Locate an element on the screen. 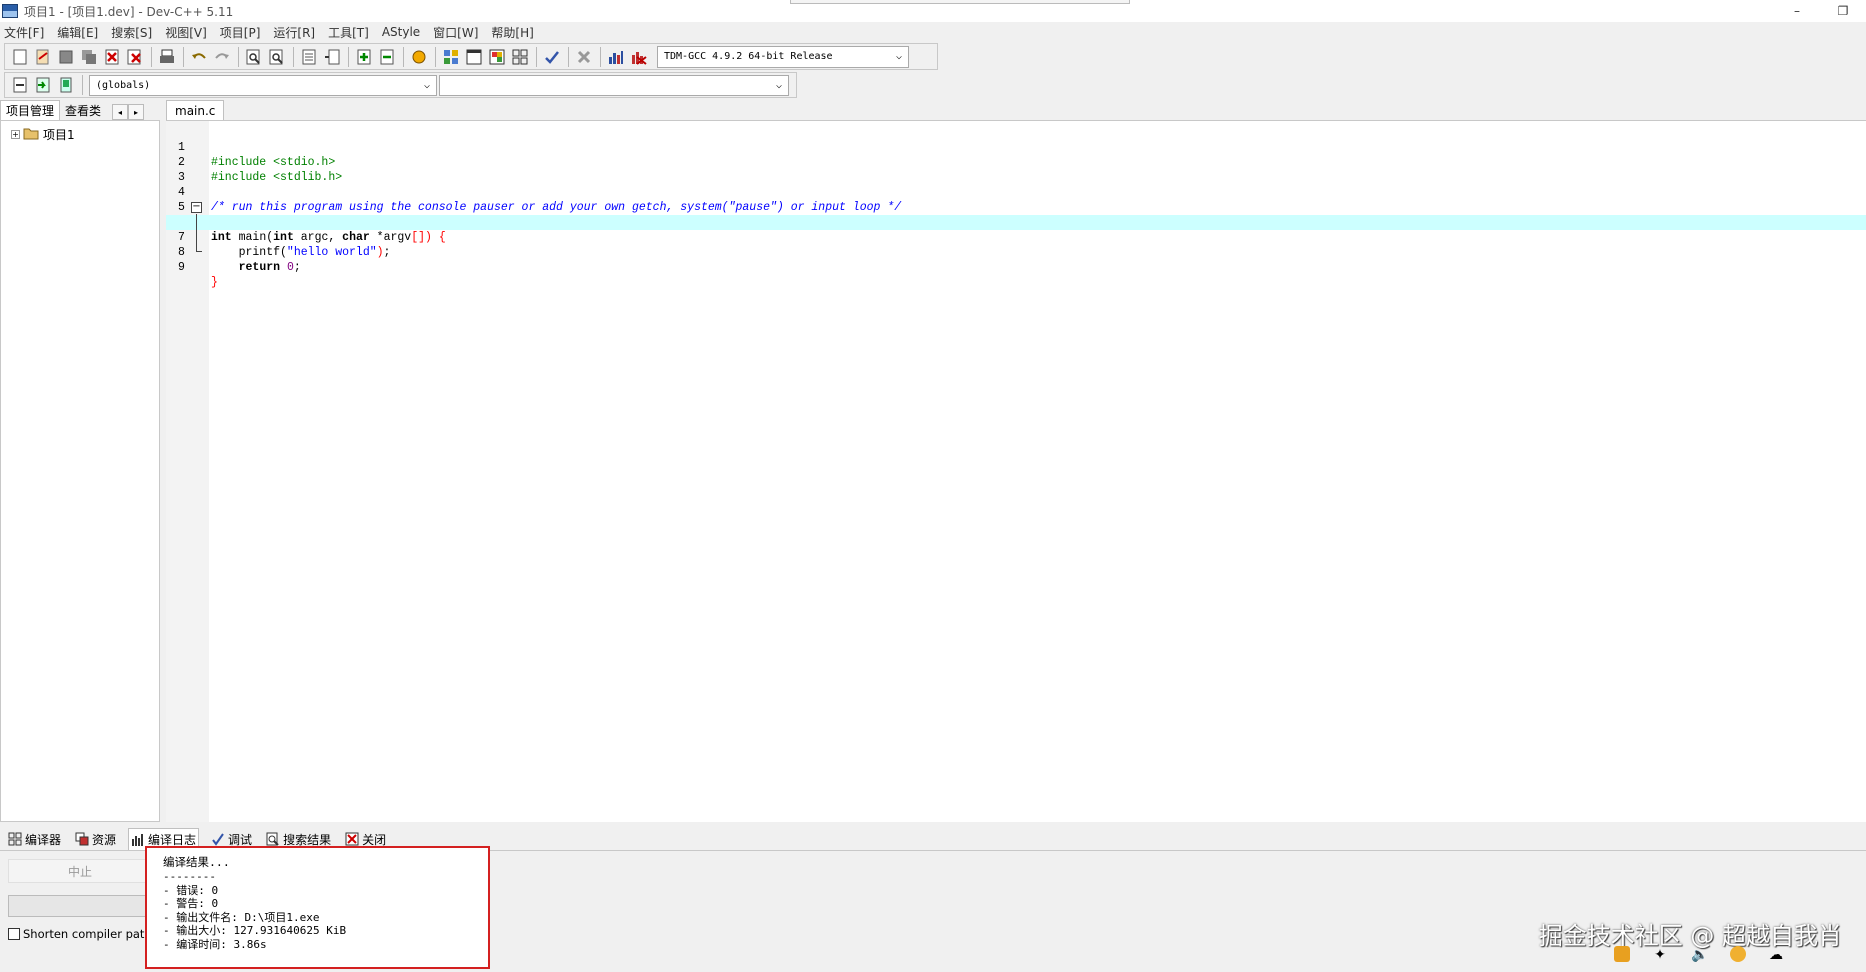  function-select: ⌵ is located at coordinates (614, 85).